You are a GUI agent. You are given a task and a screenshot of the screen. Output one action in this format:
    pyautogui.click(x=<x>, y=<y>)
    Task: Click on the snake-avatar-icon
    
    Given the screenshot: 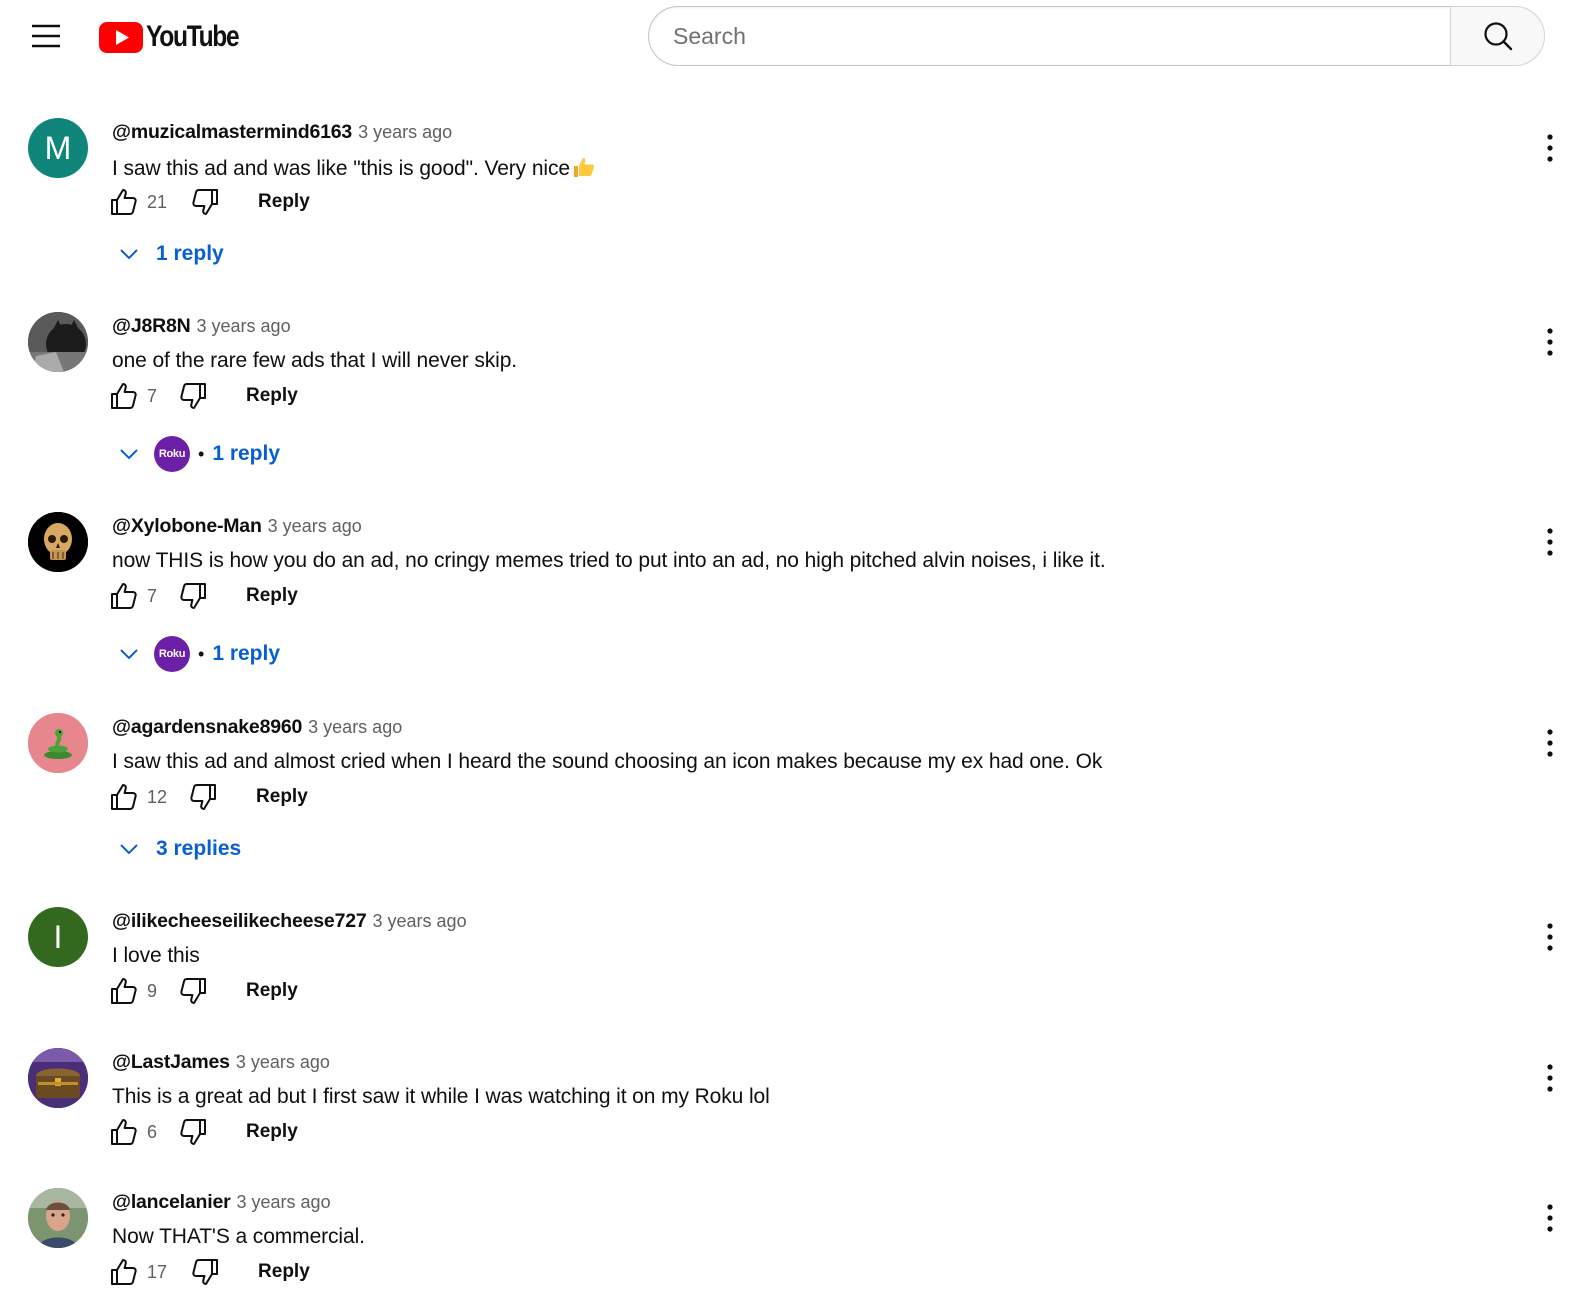 What is the action you would take?
    pyautogui.click(x=58, y=743)
    